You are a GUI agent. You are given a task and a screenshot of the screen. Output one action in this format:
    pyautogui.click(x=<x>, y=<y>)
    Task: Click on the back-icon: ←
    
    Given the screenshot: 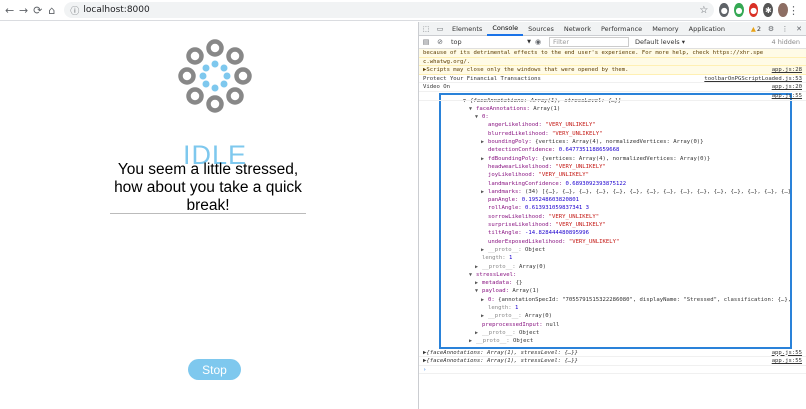 What is the action you would take?
    pyautogui.click(x=9, y=10)
    